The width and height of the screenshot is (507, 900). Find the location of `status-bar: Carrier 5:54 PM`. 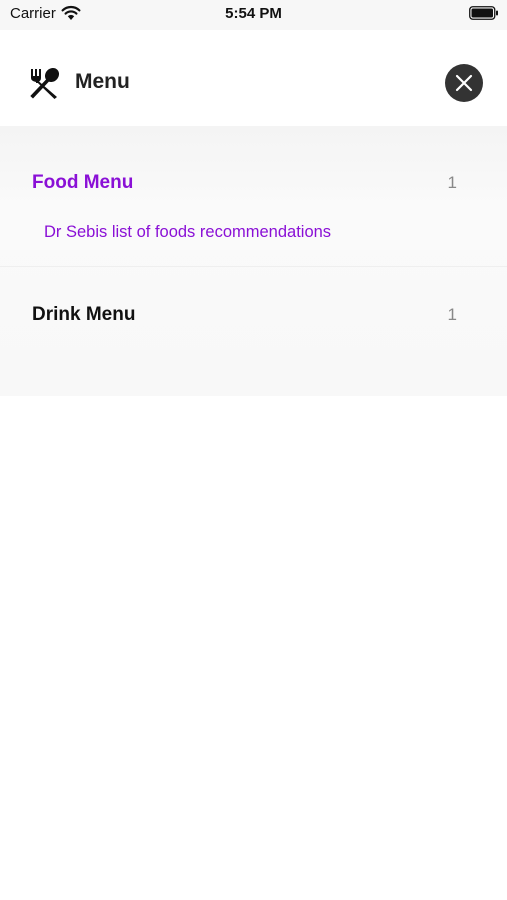

status-bar: Carrier 5:54 PM is located at coordinates (253, 15).